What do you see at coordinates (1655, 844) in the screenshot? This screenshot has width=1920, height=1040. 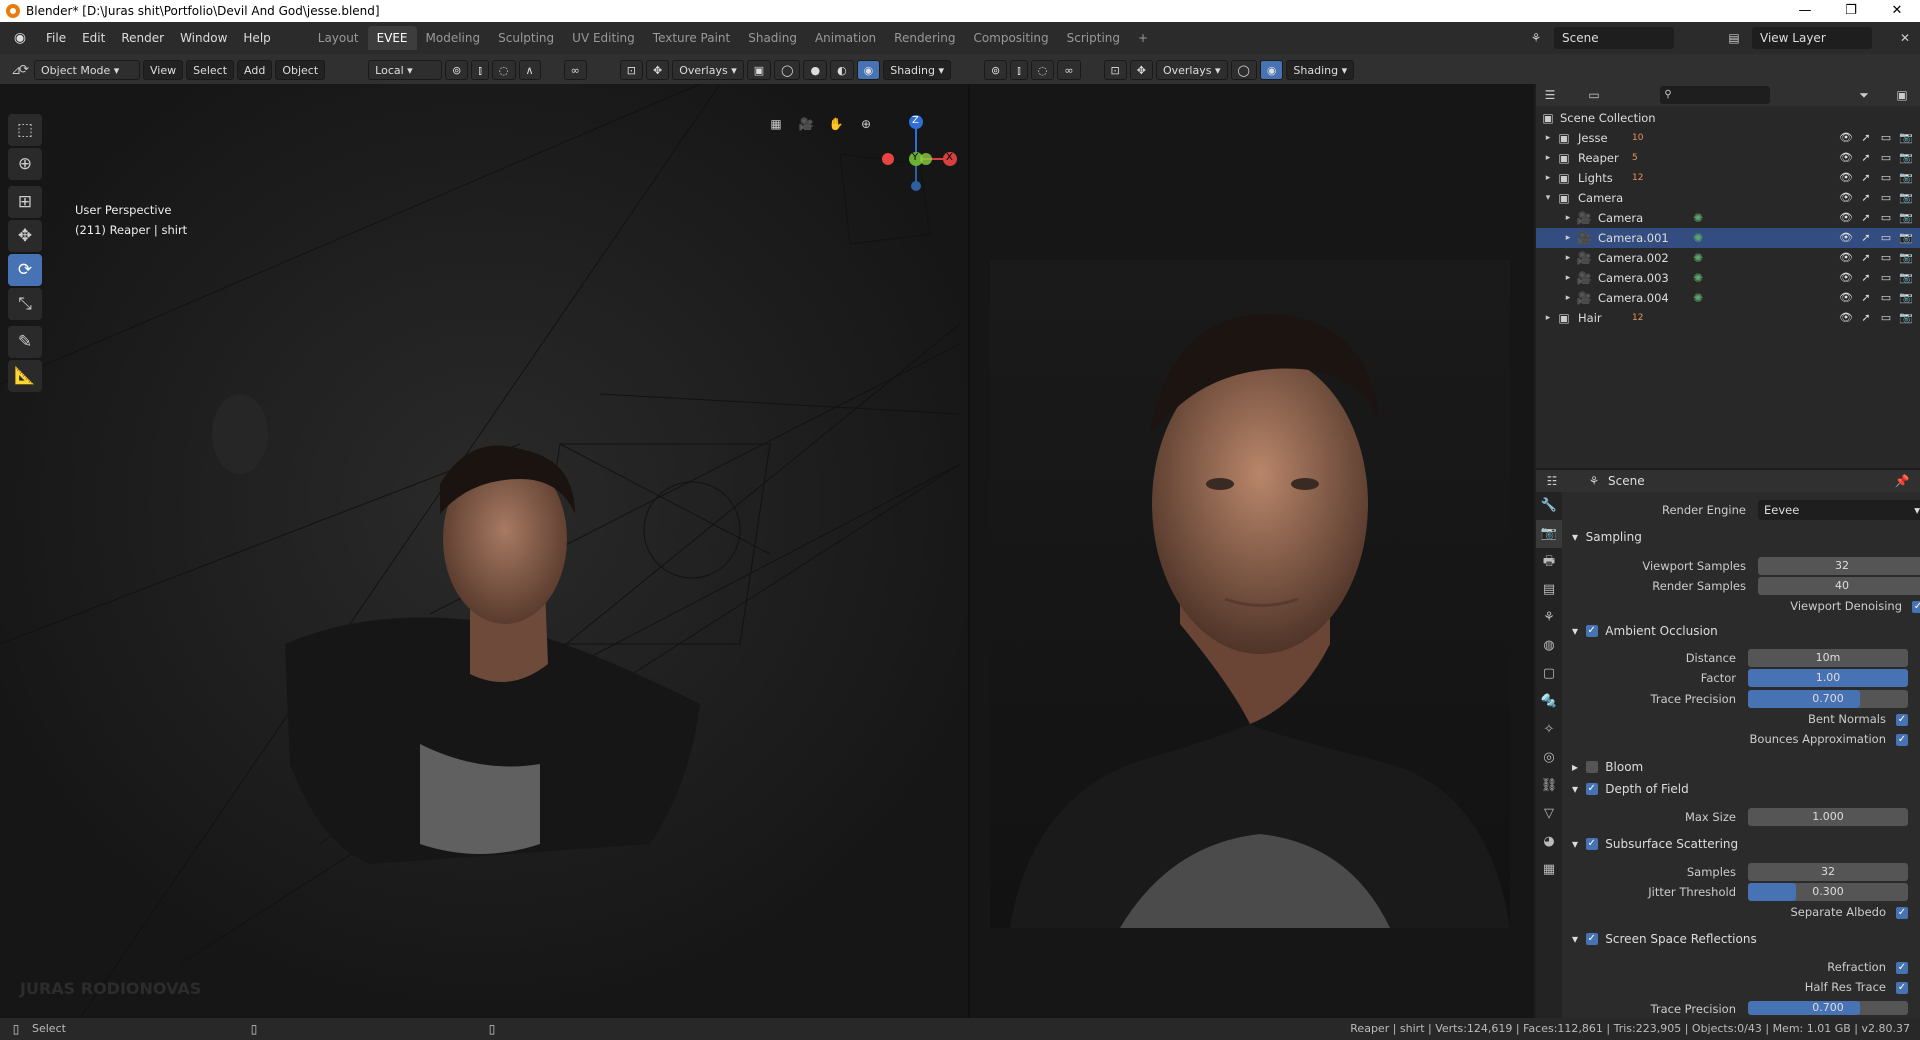 I see `sss-section: ▾ ✓ Subsurface Scattering` at bounding box center [1655, 844].